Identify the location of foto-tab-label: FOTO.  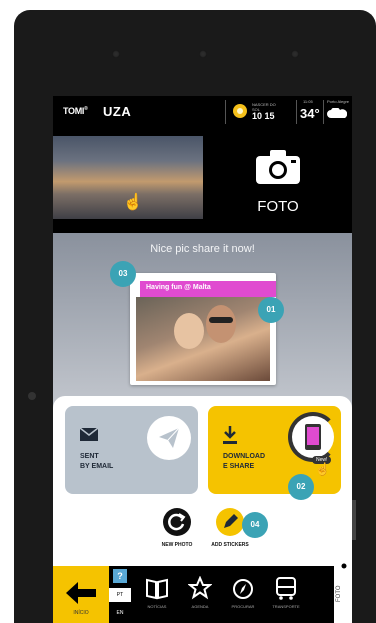
(339, 593).